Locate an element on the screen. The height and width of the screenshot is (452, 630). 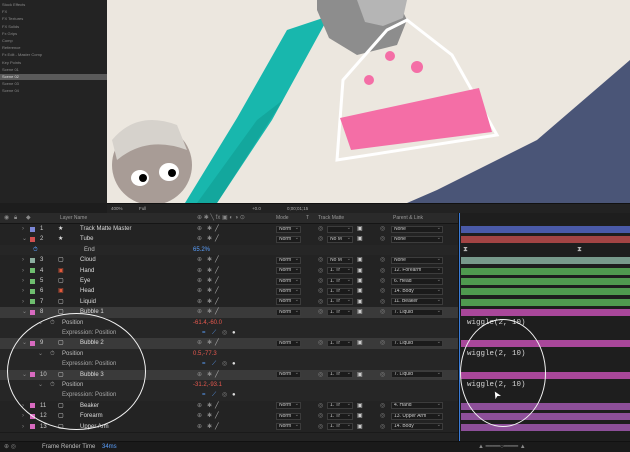
parent-dropdown: 12. Forearm is located at coordinates (417, 271).